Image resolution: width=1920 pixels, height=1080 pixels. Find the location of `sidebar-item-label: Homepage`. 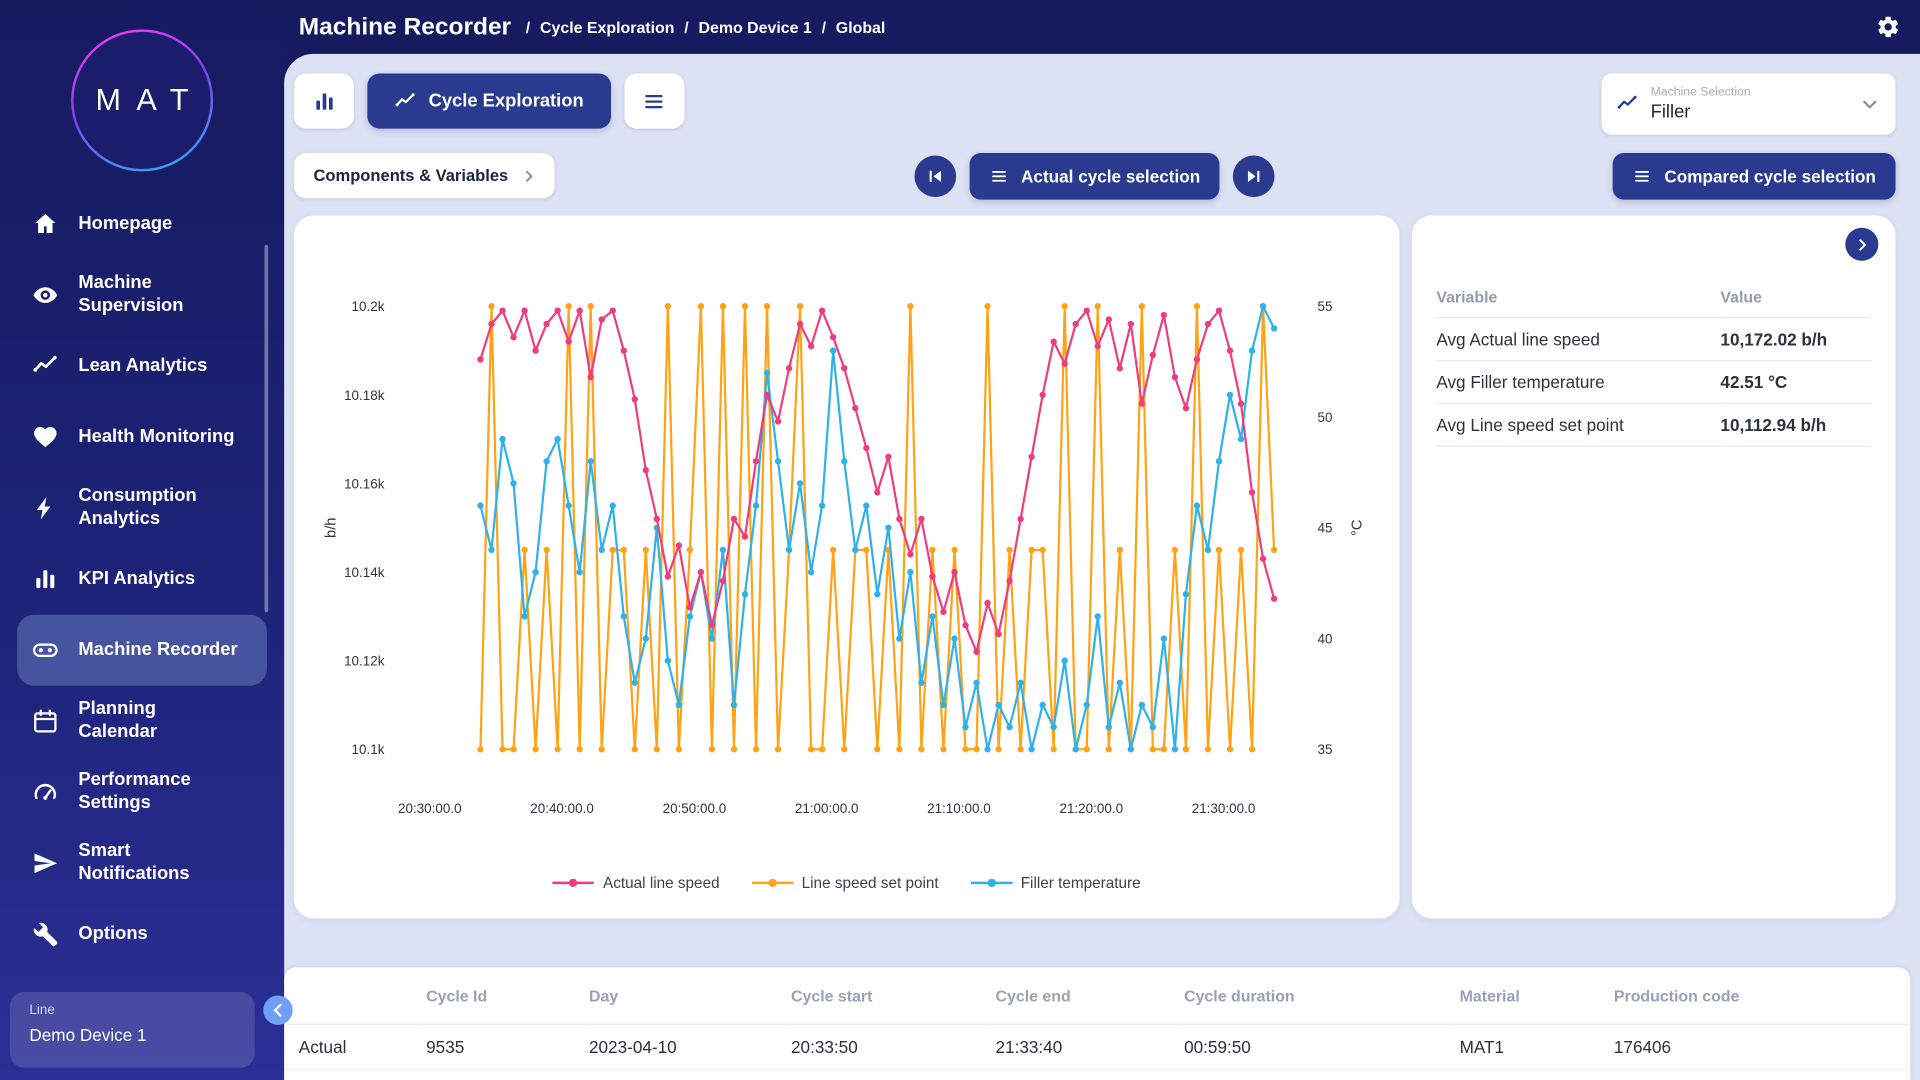

sidebar-item-label: Homepage is located at coordinates (125, 223).